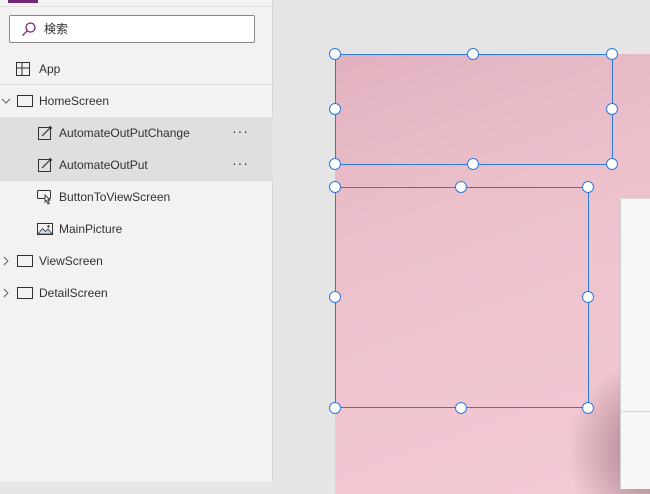  I want to click on tree-item-label: AutomateOutPut, so click(103, 165).